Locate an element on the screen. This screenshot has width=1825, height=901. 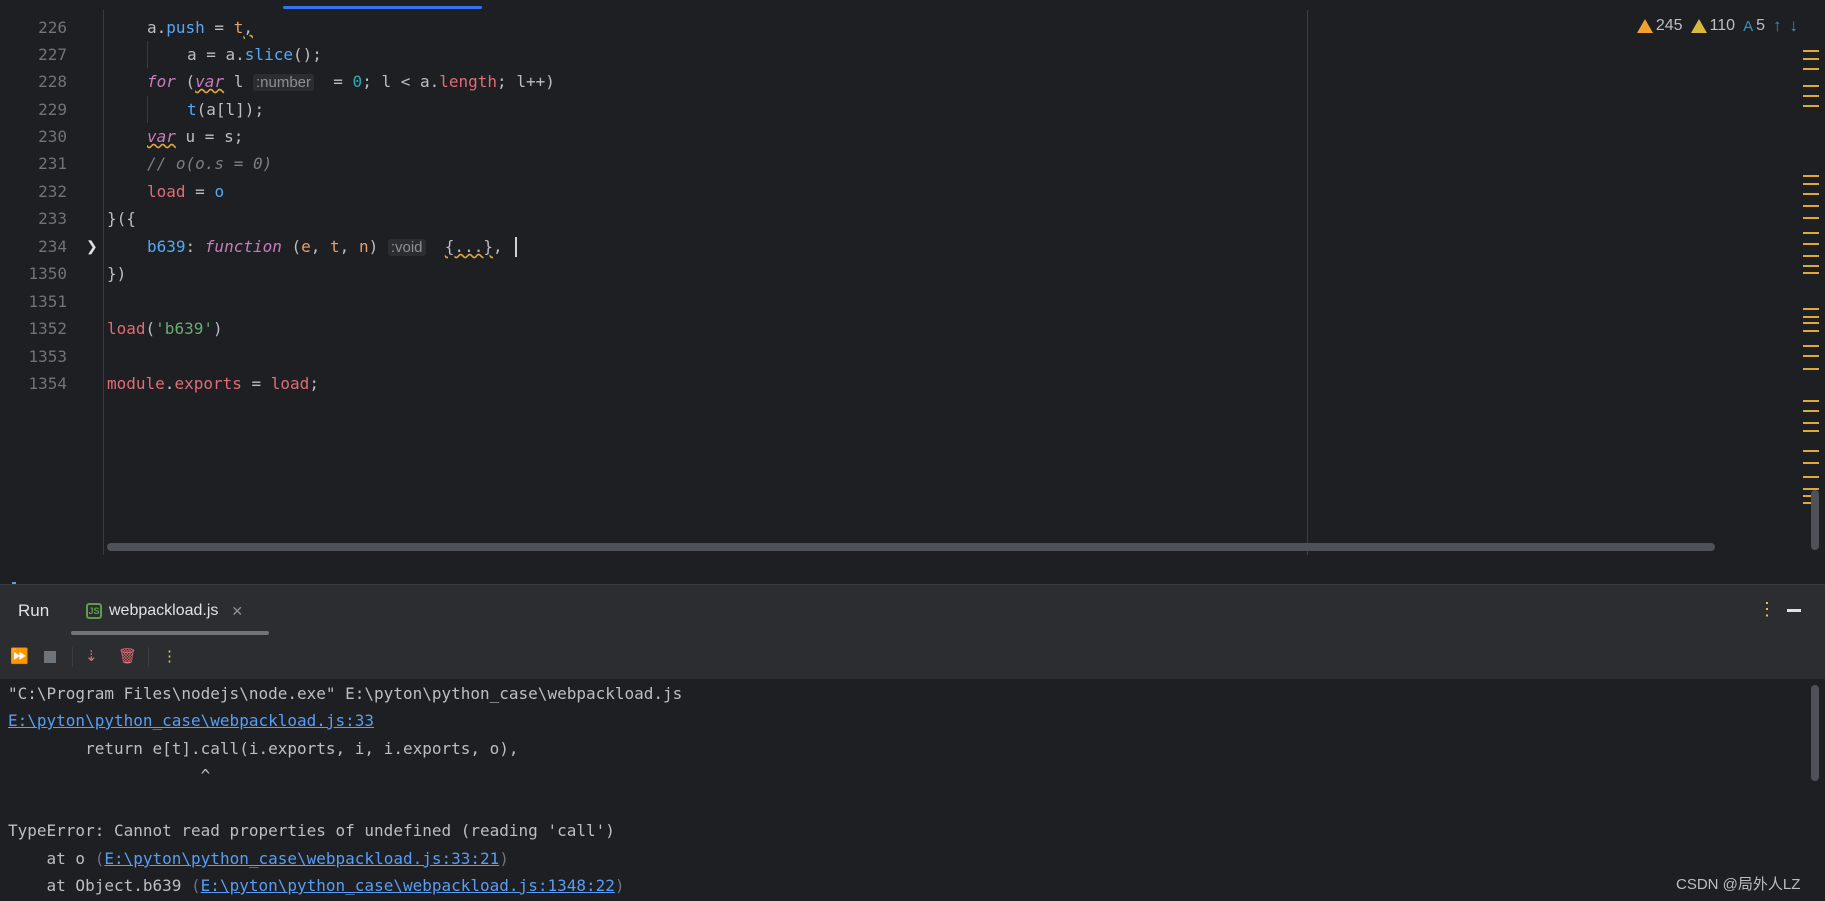
code-line: load('b639') is located at coordinates (165, 328).